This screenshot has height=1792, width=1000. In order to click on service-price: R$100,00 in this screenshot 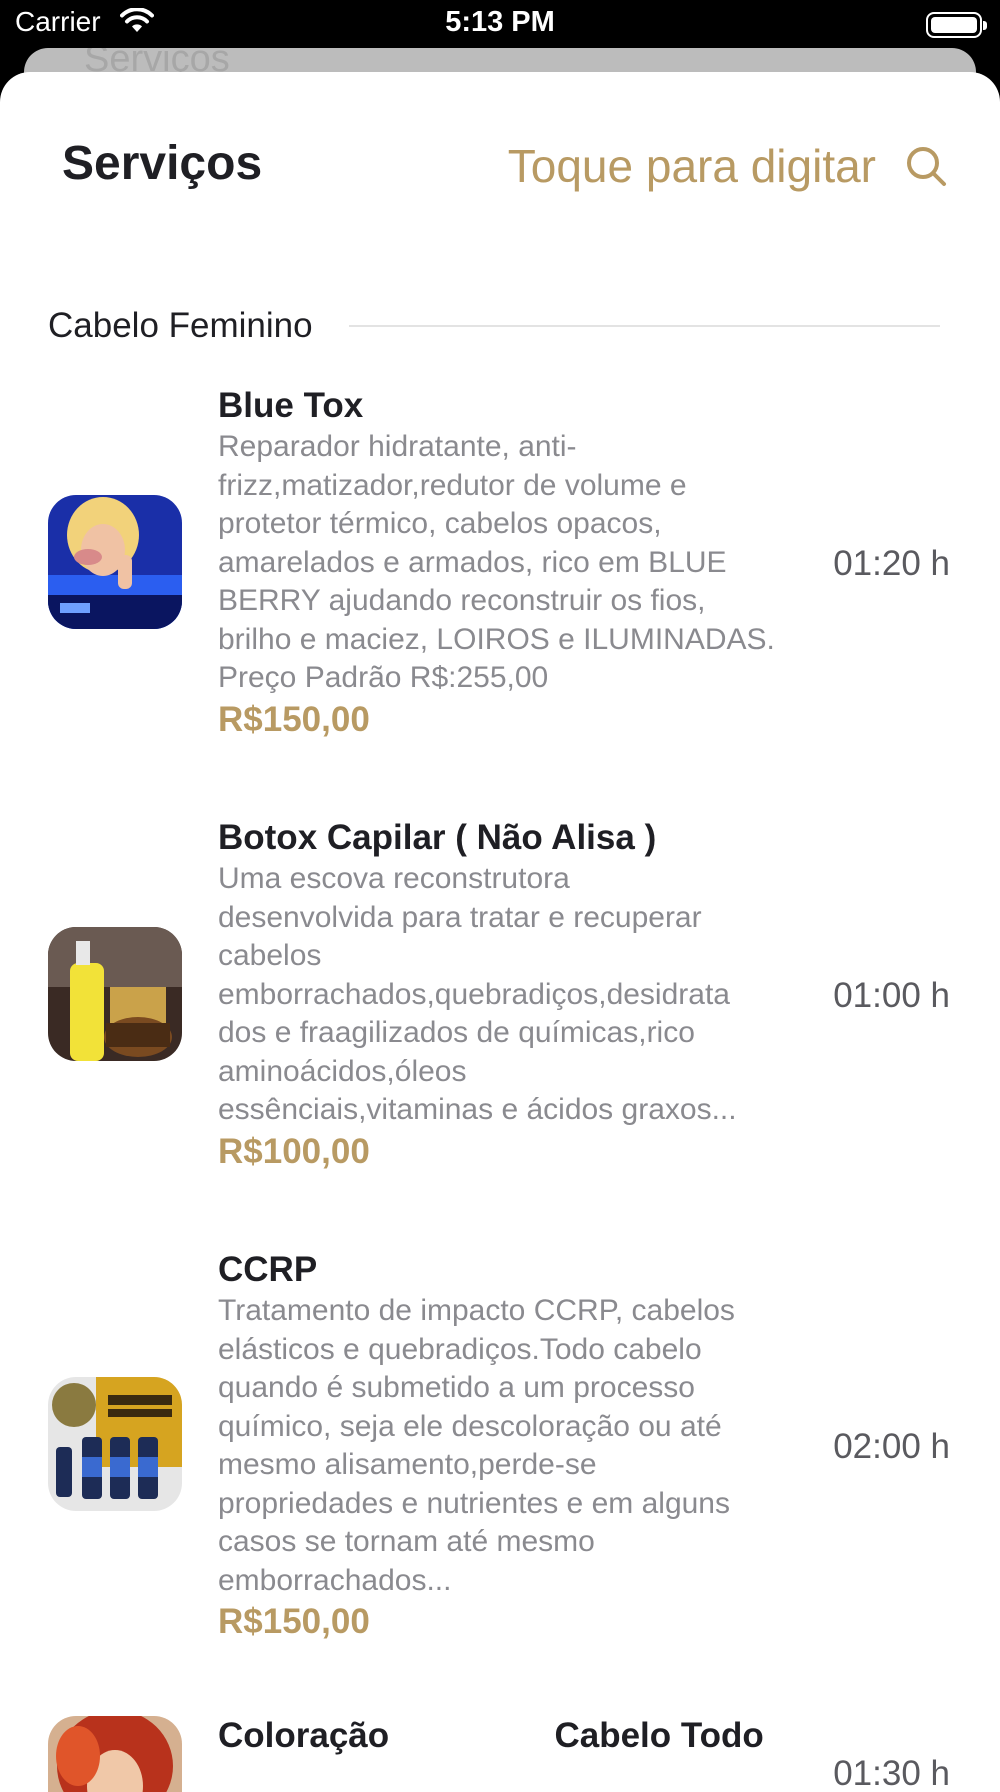, I will do `click(294, 1151)`.